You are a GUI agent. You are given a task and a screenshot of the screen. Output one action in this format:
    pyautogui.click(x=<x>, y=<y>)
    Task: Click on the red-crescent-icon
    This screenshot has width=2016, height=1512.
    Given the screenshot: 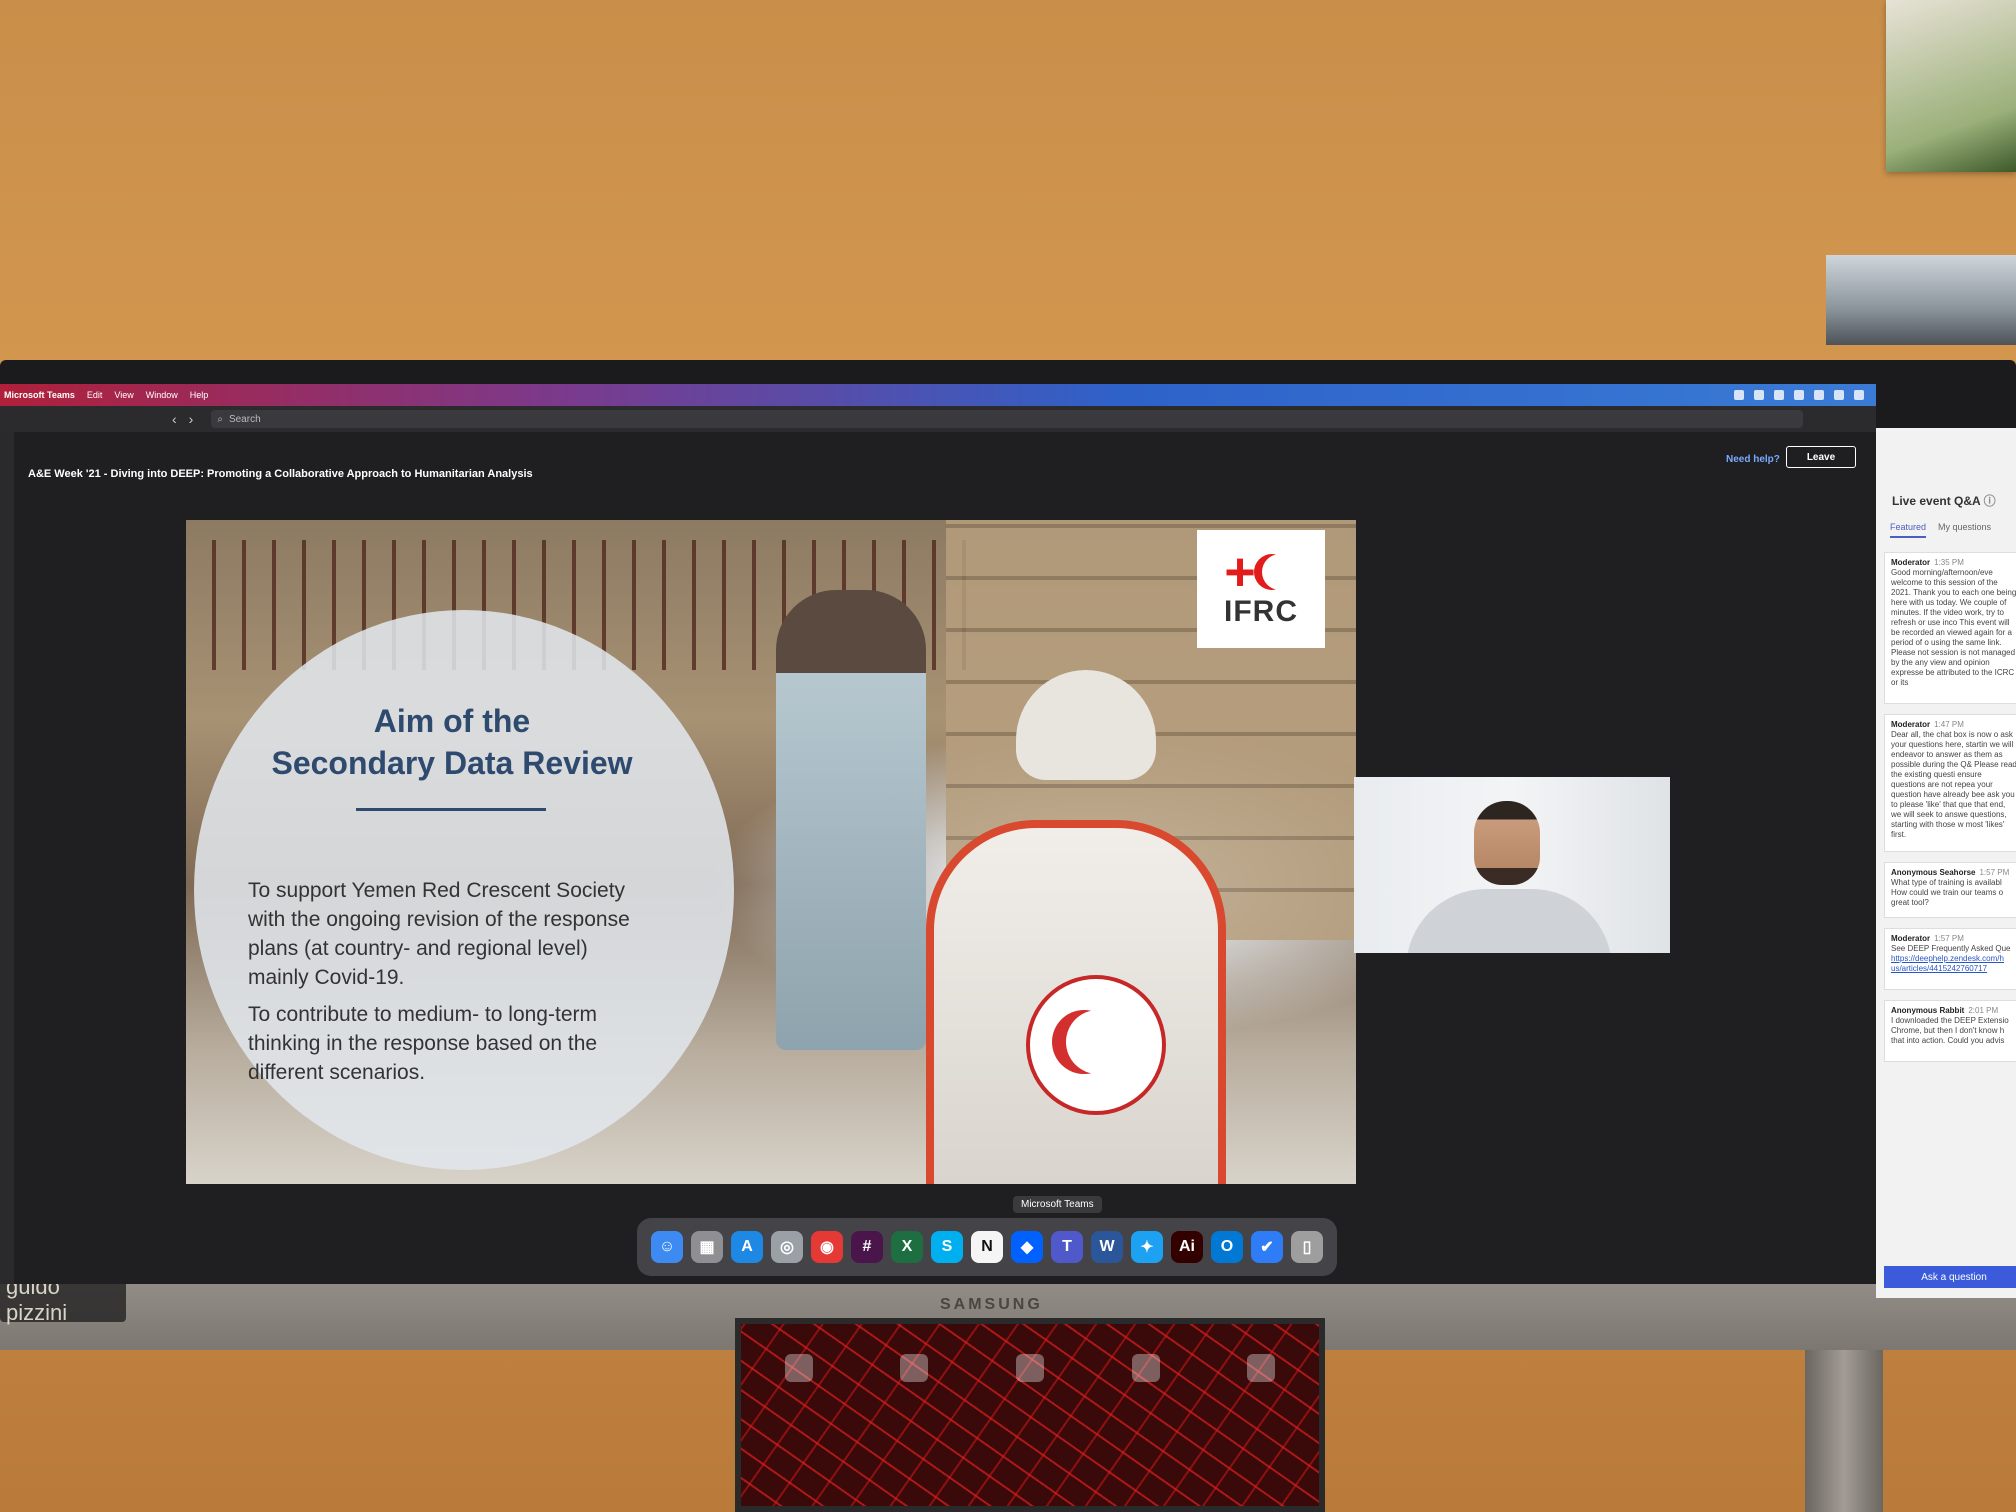 What is the action you would take?
    pyautogui.click(x=1280, y=572)
    